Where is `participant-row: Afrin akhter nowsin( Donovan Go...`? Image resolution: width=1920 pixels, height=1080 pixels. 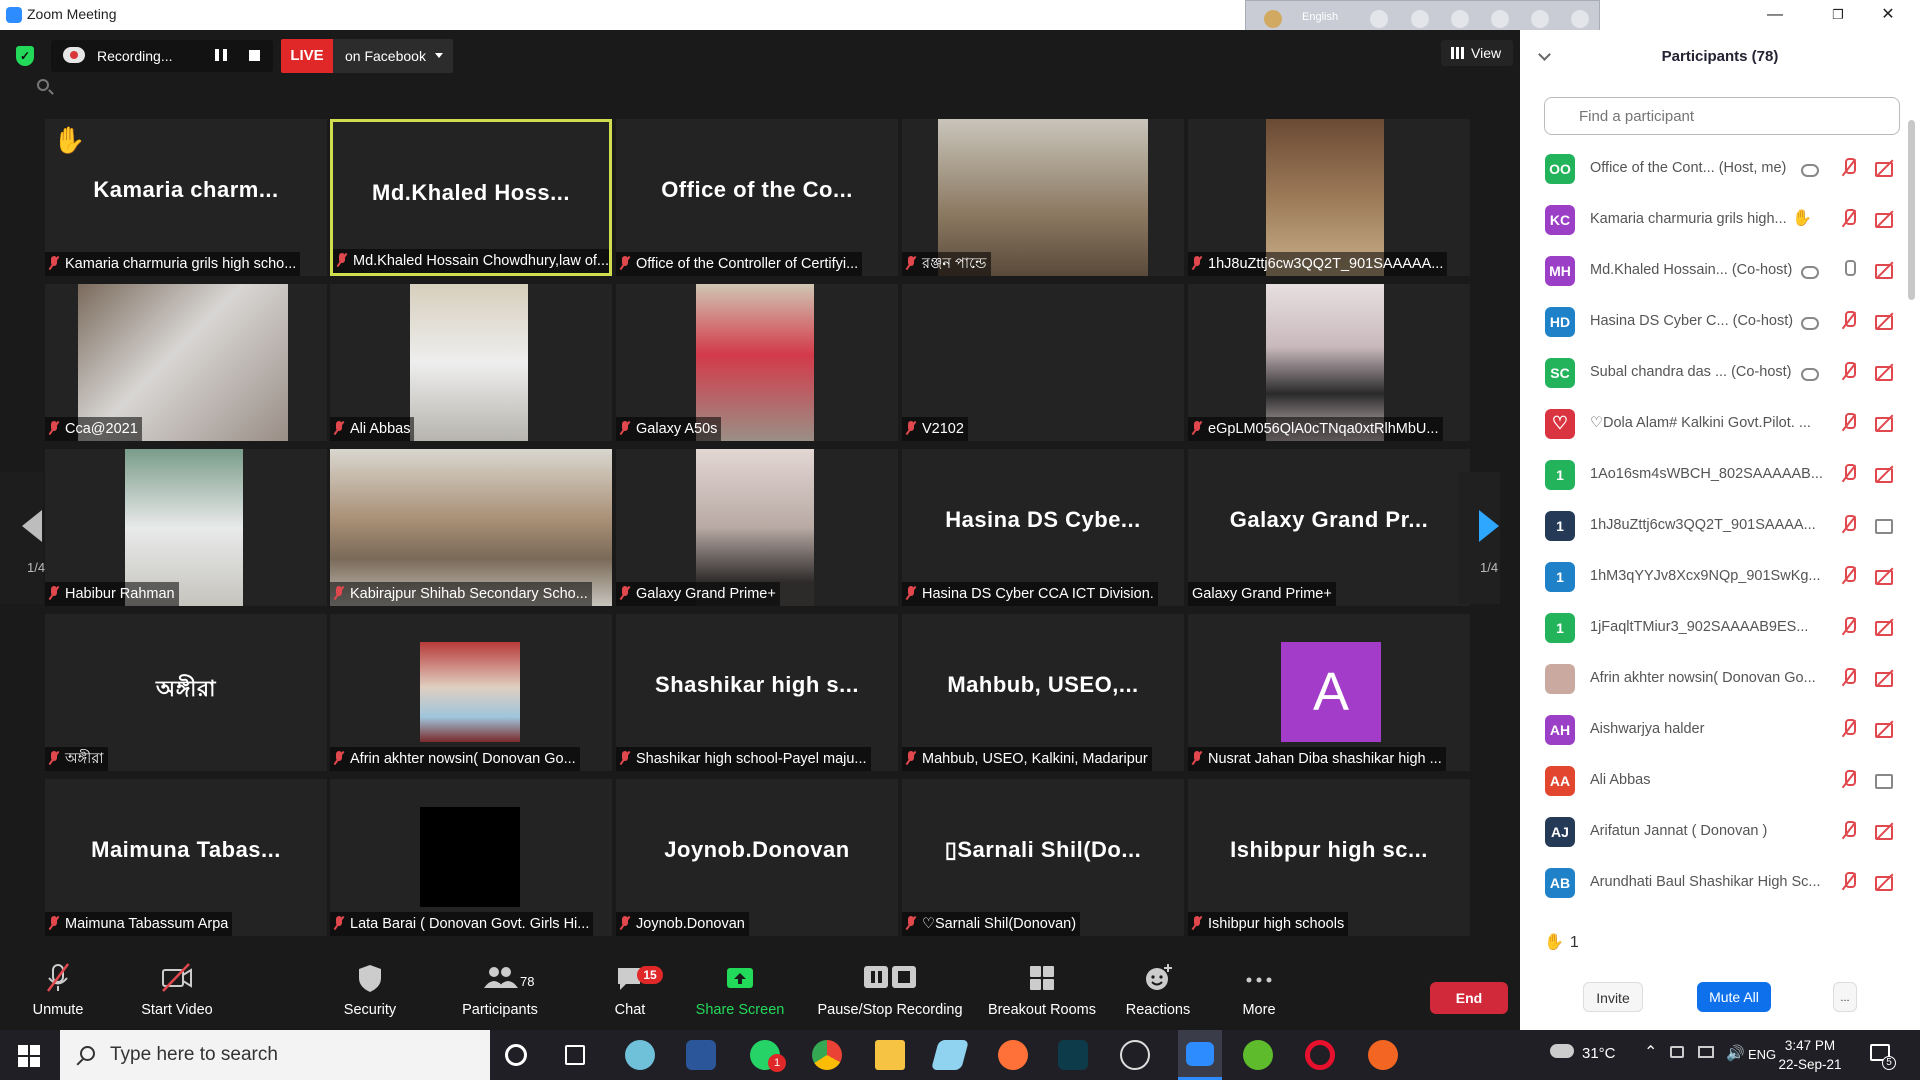 participant-row: Afrin akhter nowsin( Donovan Go... is located at coordinates (1716, 678).